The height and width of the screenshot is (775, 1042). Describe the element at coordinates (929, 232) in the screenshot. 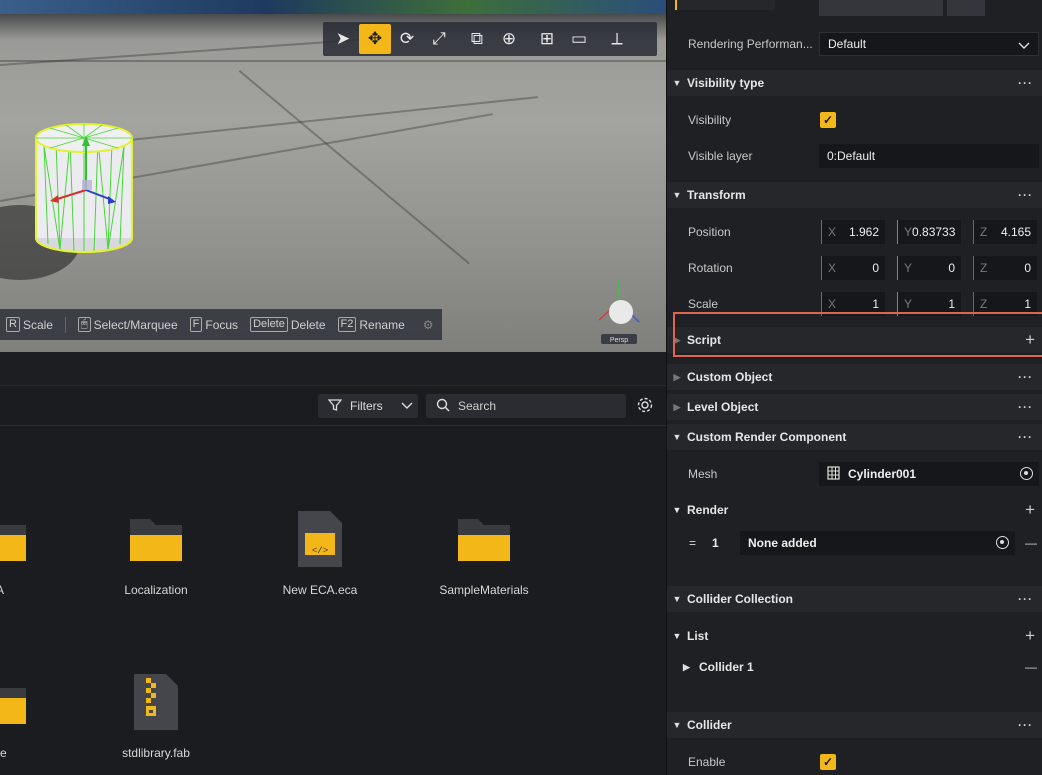

I see `position-y-field: Y 0.83733` at that location.